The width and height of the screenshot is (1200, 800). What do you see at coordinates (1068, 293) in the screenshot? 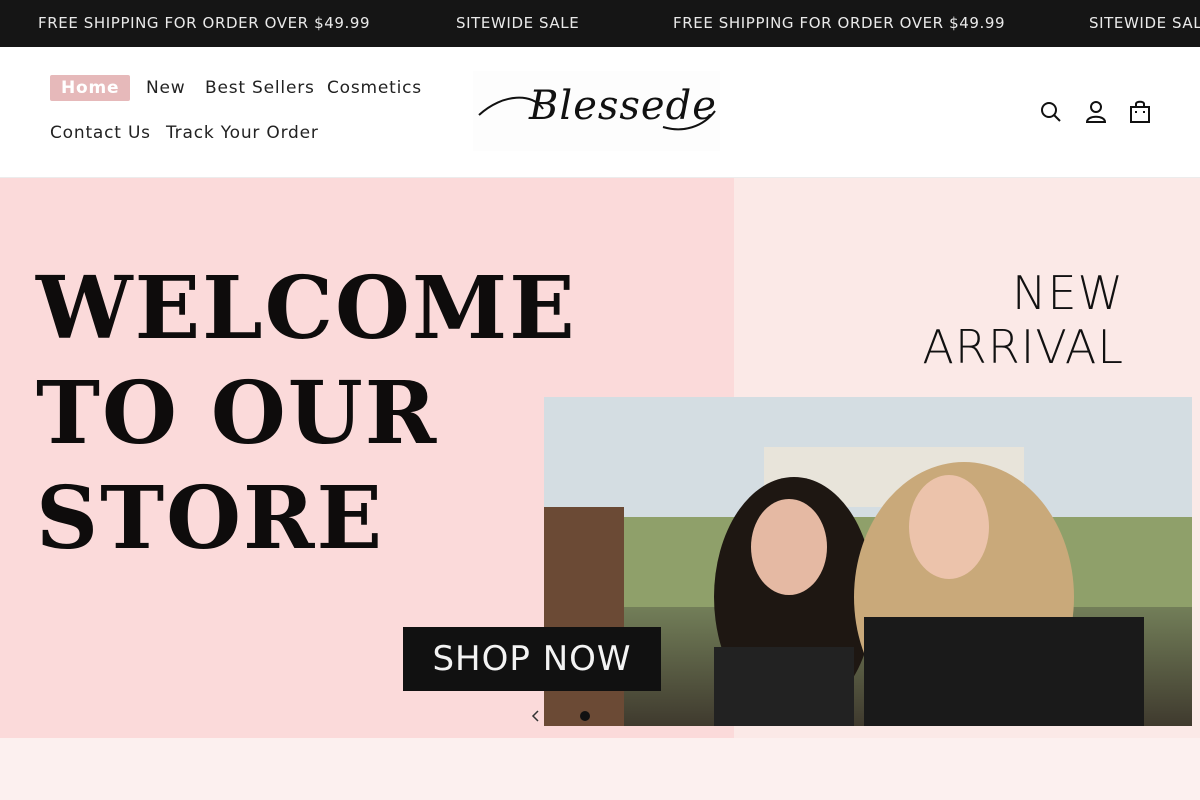
I see `tagline-line: NEW` at bounding box center [1068, 293].